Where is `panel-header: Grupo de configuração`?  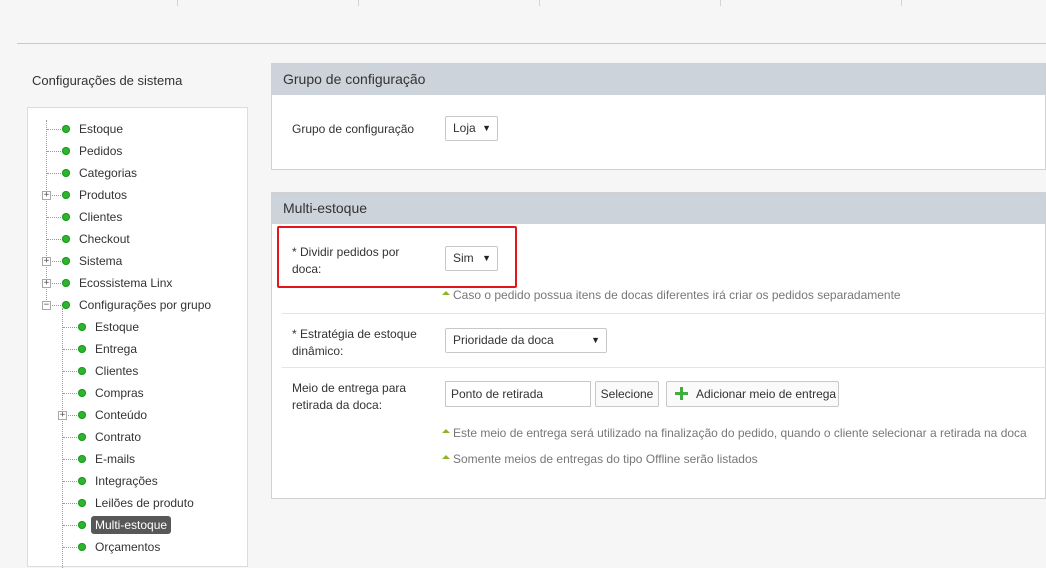 panel-header: Grupo de configuração is located at coordinates (658, 79).